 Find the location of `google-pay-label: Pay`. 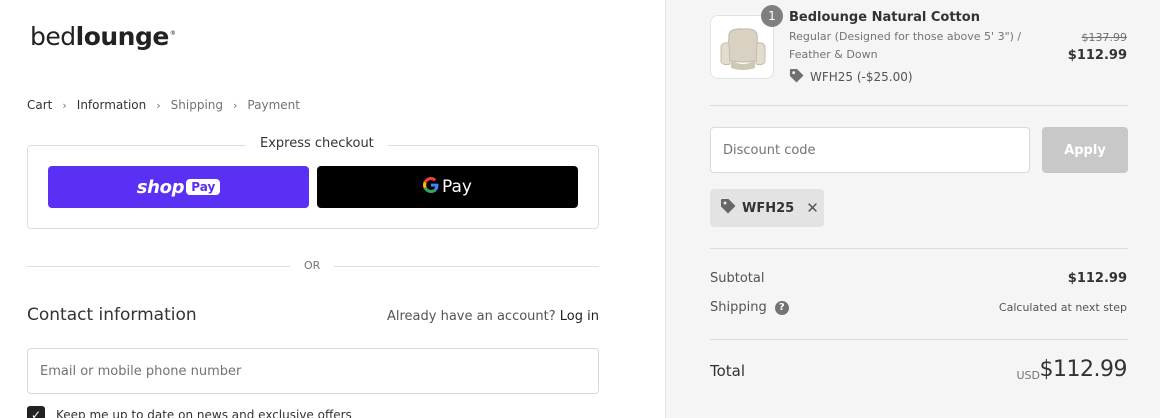

google-pay-label: Pay is located at coordinates (457, 187).